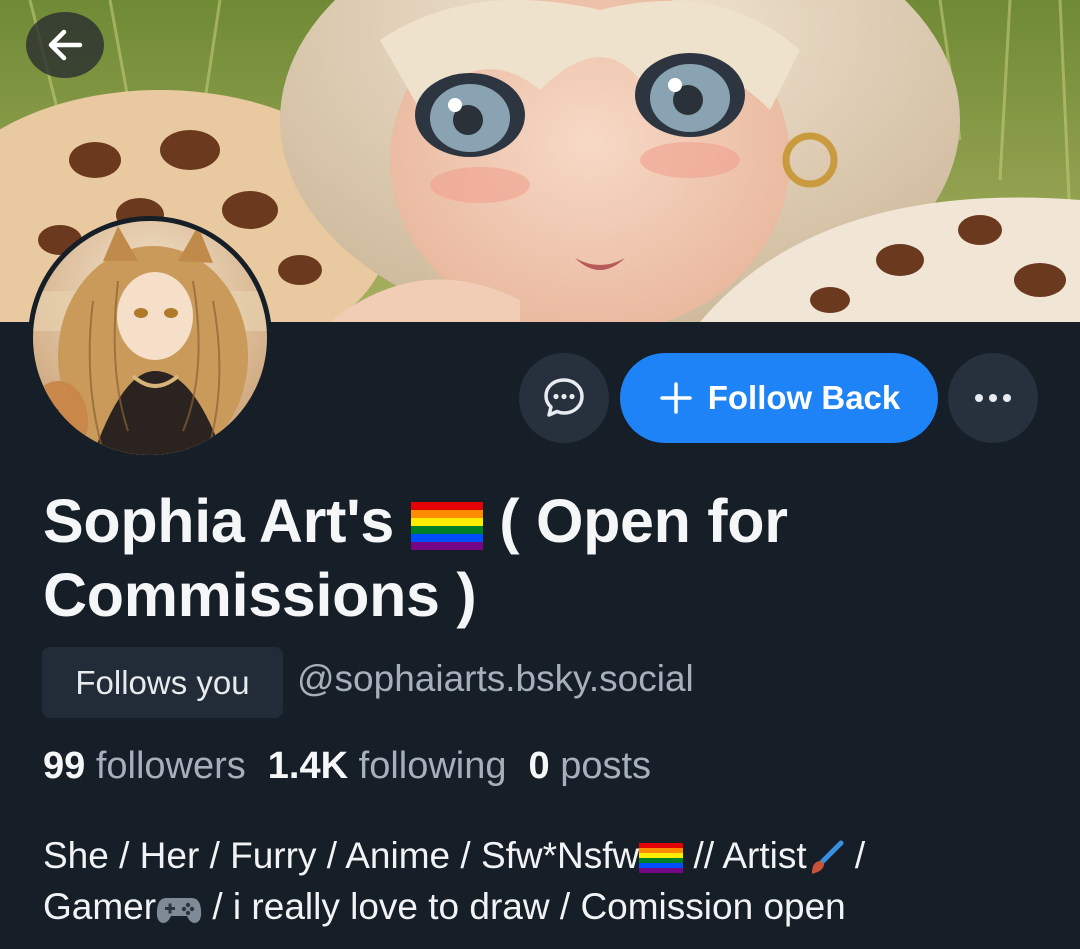 The height and width of the screenshot is (949, 1080). I want to click on chat-bubble-icon, so click(564, 397).